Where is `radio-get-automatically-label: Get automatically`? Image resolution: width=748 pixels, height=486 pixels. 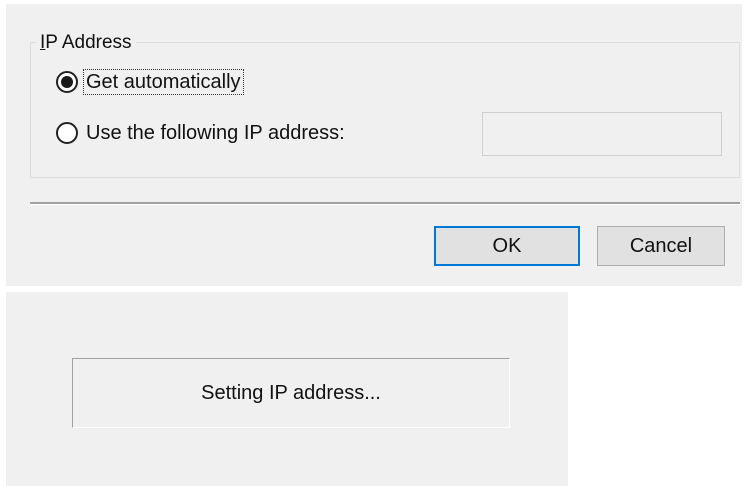
radio-get-automatically-label: Get automatically is located at coordinates (163, 82).